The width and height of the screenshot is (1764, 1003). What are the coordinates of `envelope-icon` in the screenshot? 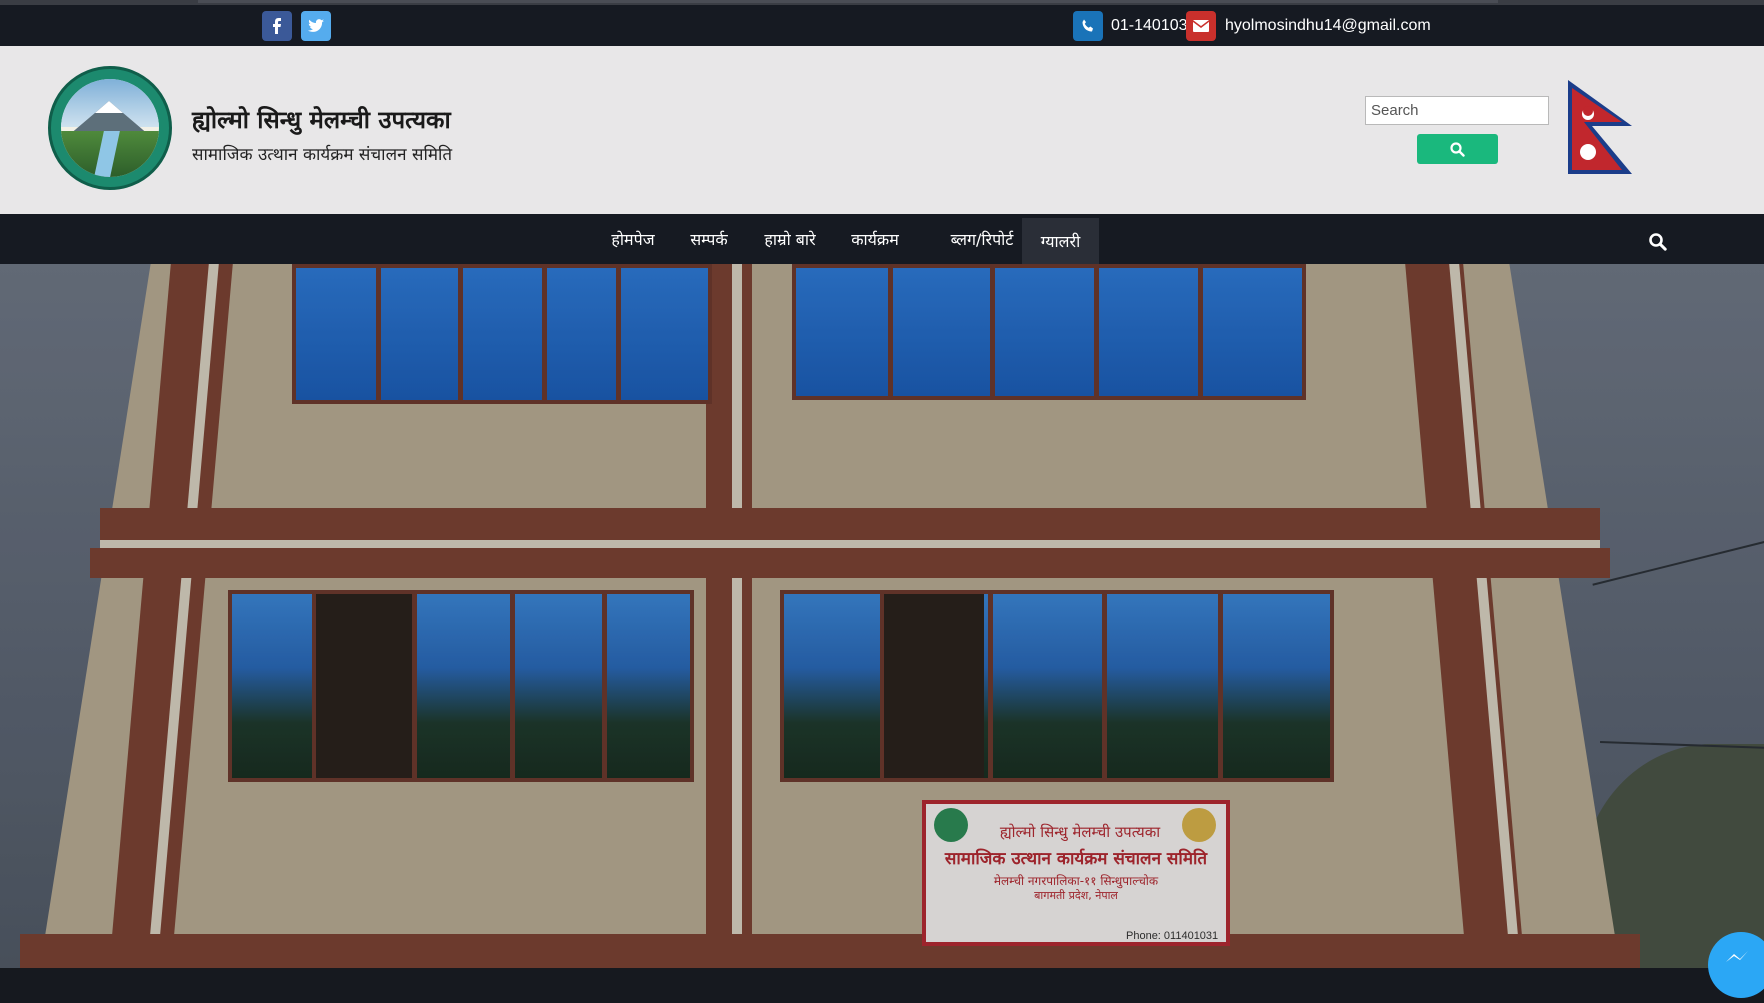 It's located at (1201, 26).